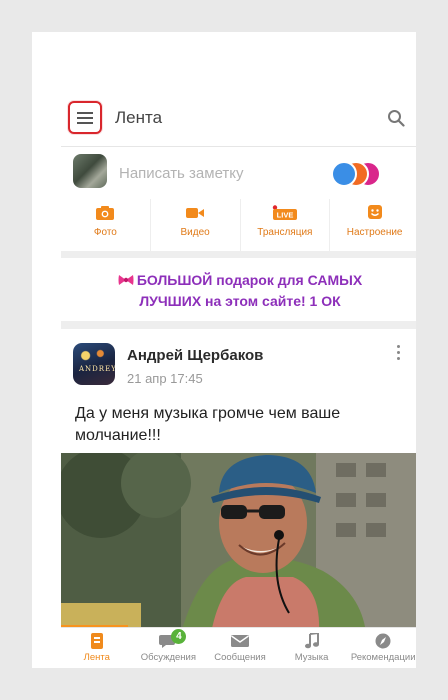 The height and width of the screenshot is (700, 448). I want to click on music-note-icon, so click(311, 641).